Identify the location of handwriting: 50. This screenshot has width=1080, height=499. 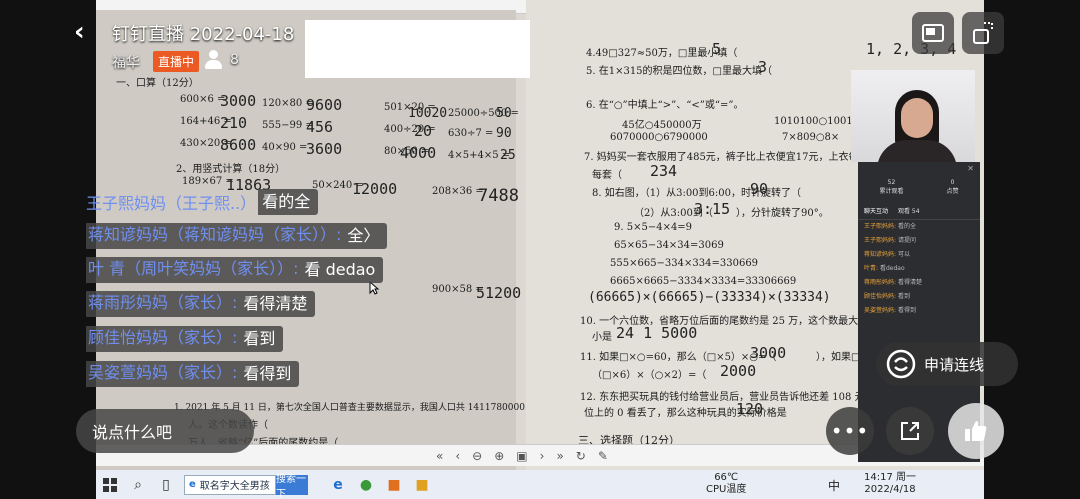
(504, 113).